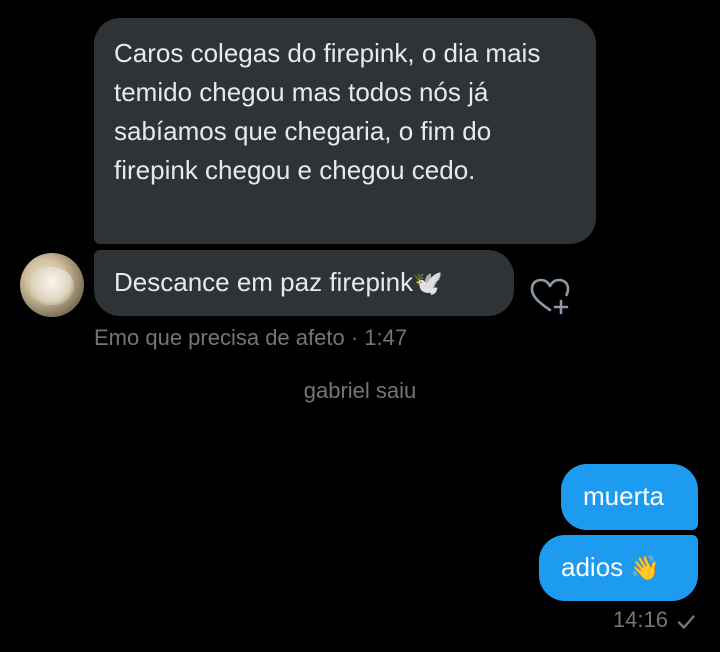 The width and height of the screenshot is (720, 652). I want to click on outgoing-message: adios 👋, so click(618, 568).